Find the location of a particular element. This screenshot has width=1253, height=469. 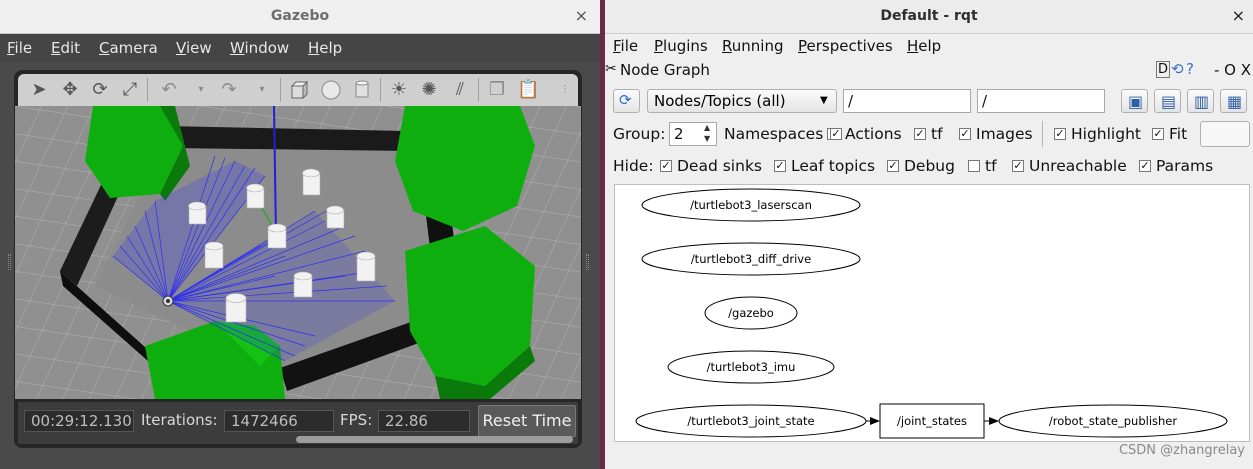

select-arrow-icon: ➤ is located at coordinates (39, 90).